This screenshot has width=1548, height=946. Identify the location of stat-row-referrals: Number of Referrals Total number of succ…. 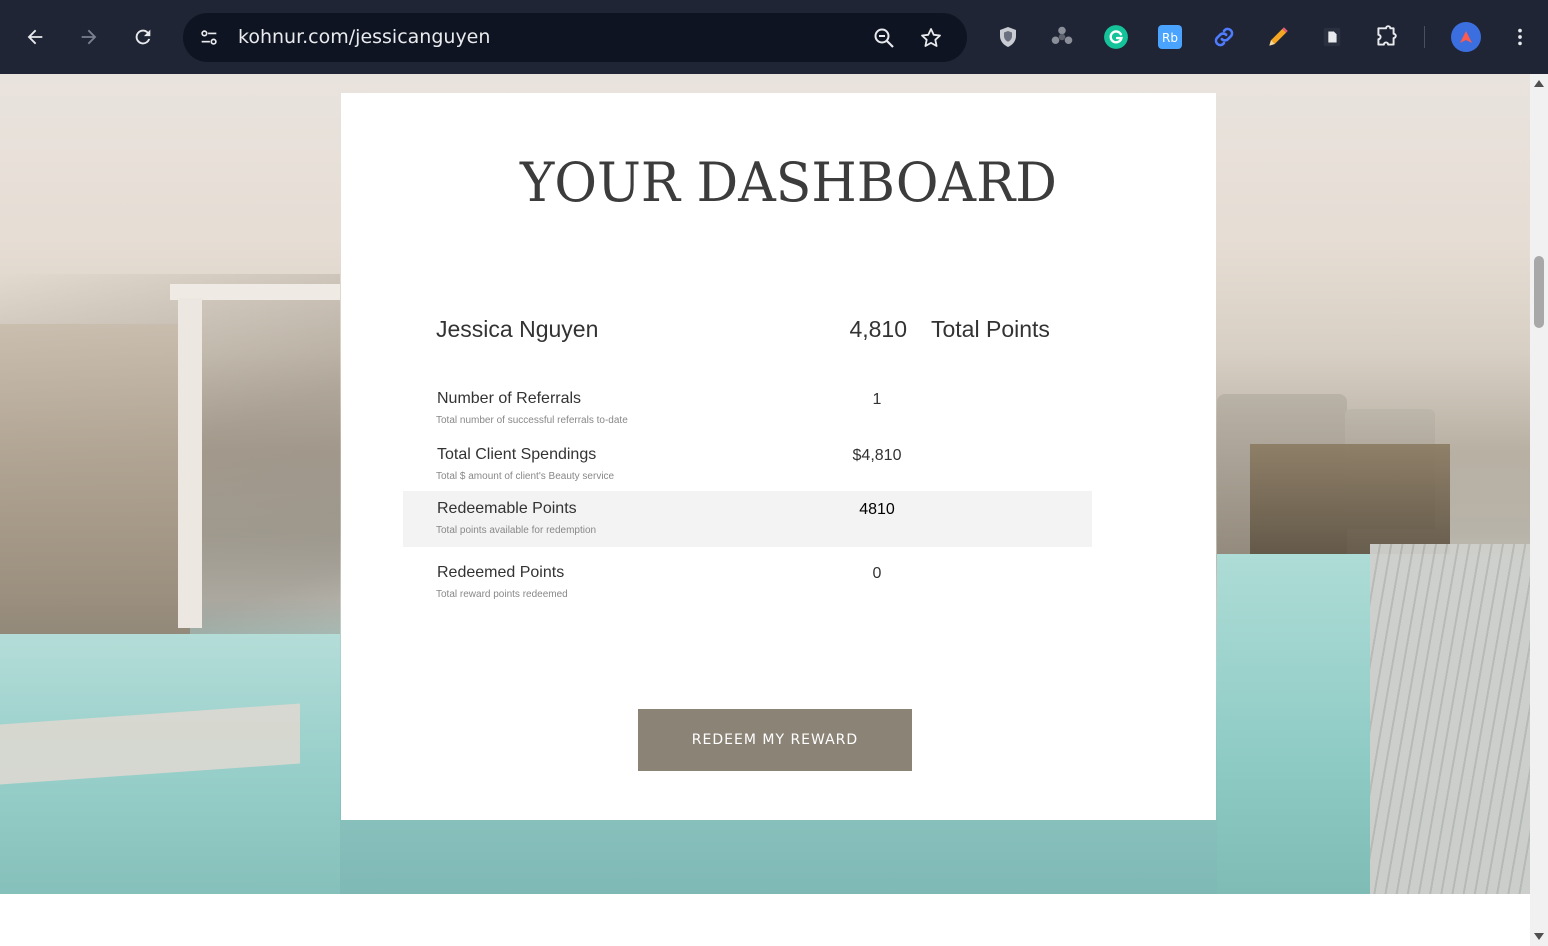
(747, 409).